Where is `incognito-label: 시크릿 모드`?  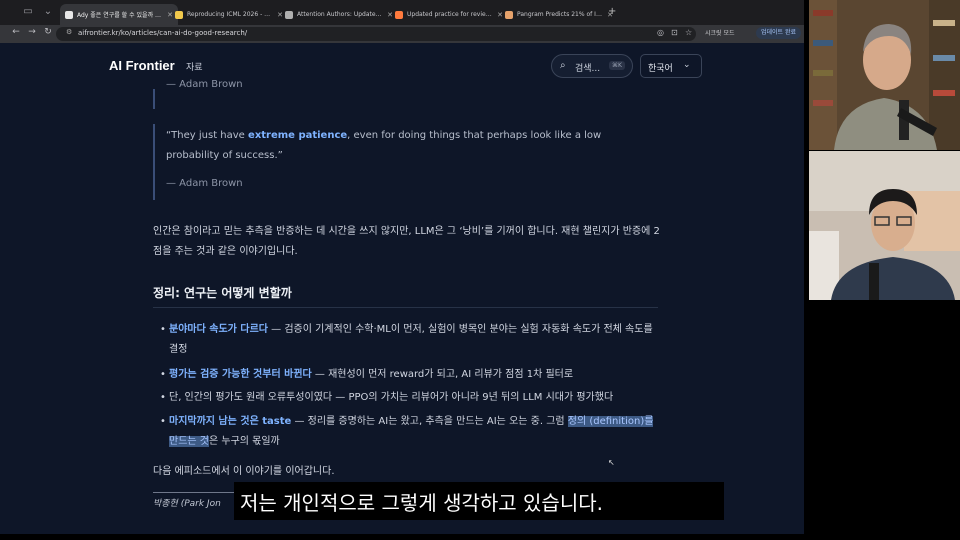
incognito-label: 시크릿 모드 is located at coordinates (720, 32).